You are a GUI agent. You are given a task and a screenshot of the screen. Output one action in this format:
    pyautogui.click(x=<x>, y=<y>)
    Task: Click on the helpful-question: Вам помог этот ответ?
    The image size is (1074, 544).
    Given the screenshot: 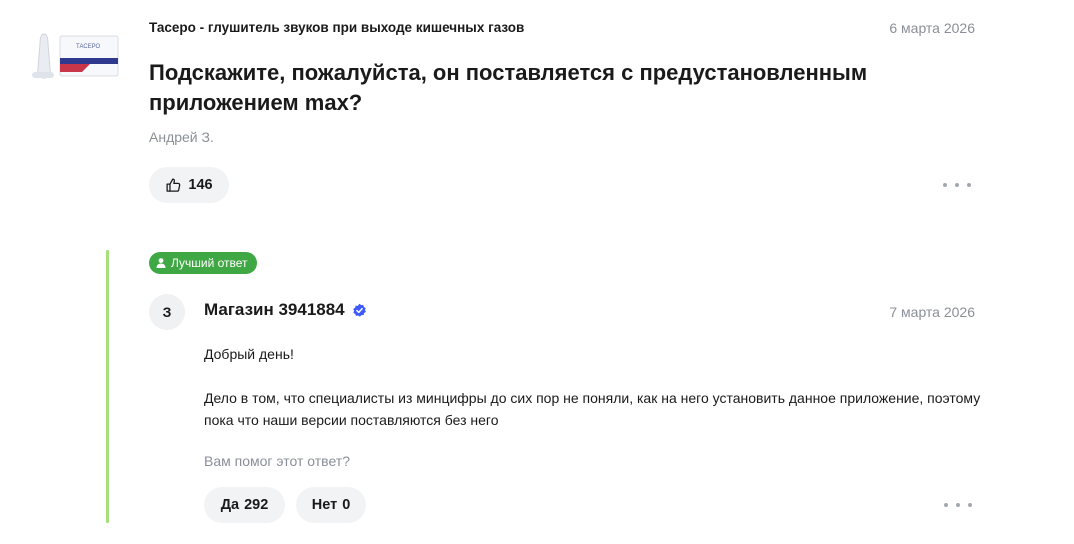 What is the action you would take?
    pyautogui.click(x=277, y=461)
    